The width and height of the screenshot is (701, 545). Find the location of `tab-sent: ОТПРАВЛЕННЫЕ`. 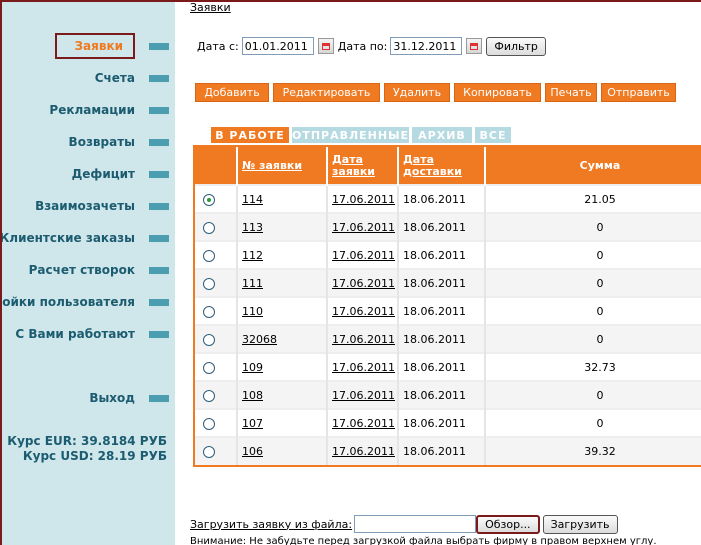

tab-sent: ОТПРАВЛЕННЫЕ is located at coordinates (350, 135).